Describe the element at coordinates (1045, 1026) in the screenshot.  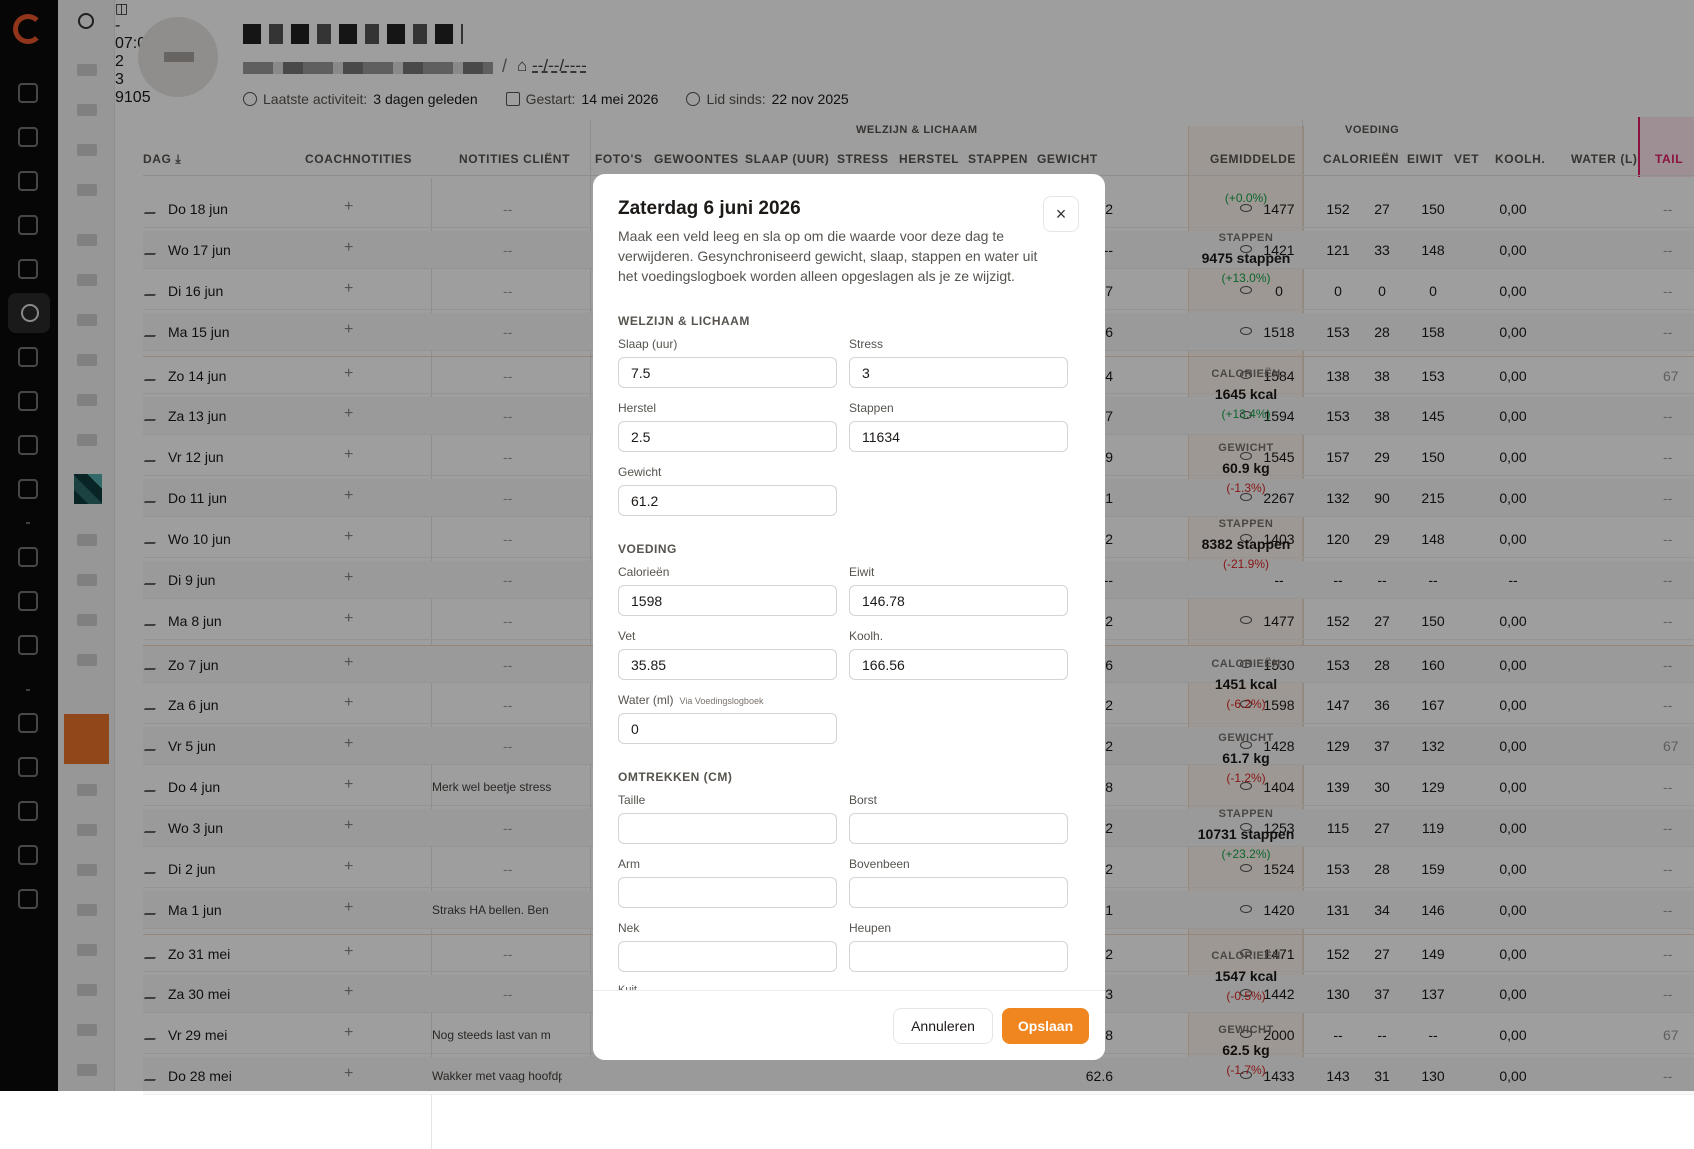
I see `save-button: Opslaan` at that location.